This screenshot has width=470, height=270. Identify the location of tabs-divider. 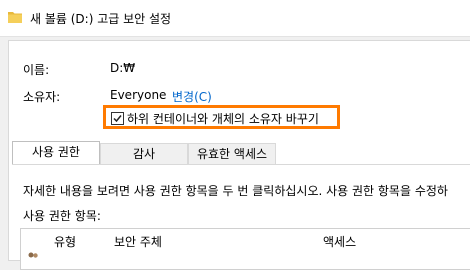
(241, 164).